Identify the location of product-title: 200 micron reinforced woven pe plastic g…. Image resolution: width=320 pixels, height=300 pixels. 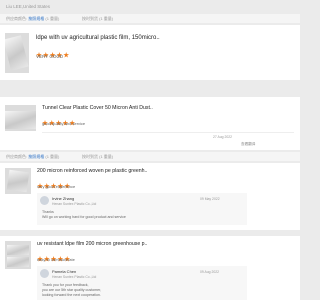
(92, 171).